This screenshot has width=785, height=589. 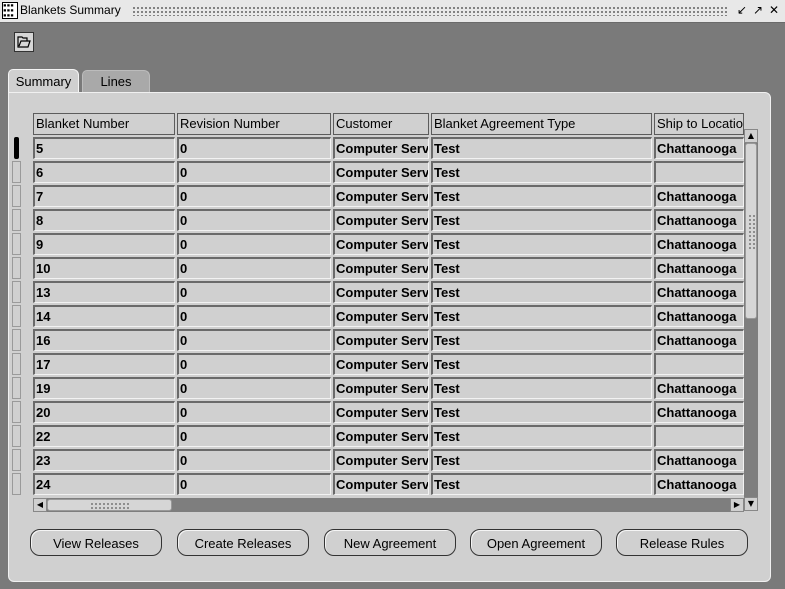 I want to click on tab-summary: Summary, so click(x=43, y=81).